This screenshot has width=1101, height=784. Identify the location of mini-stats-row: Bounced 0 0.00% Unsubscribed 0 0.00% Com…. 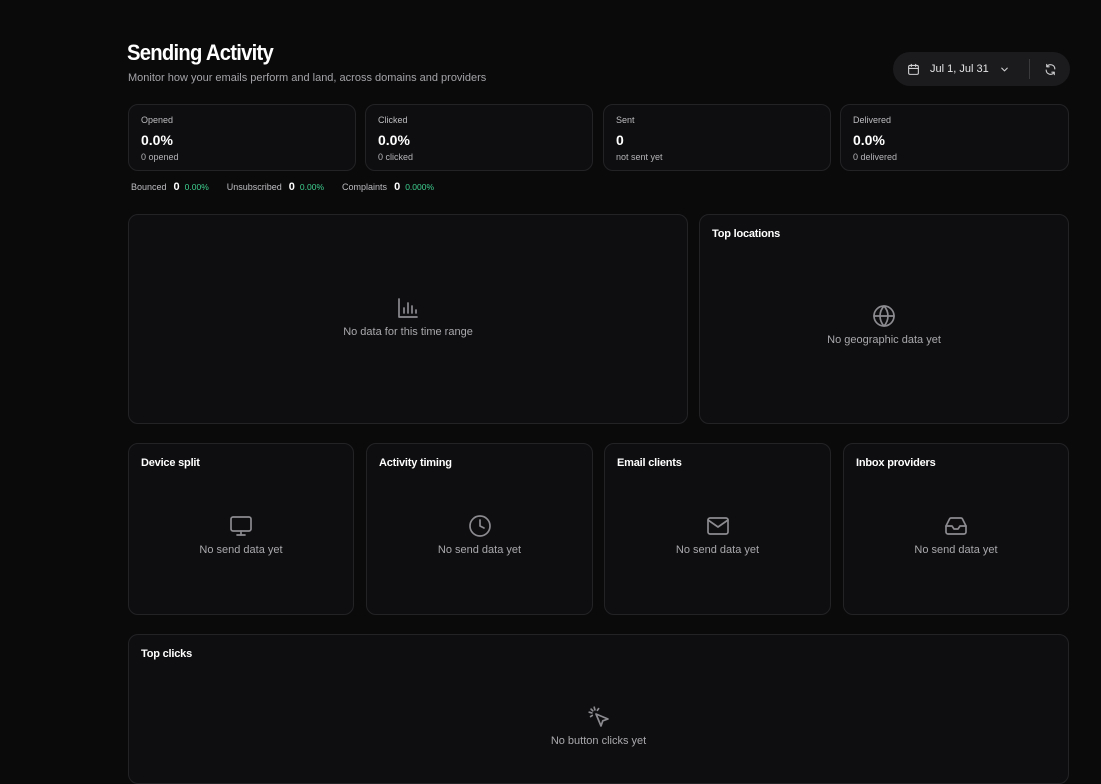
(291, 187).